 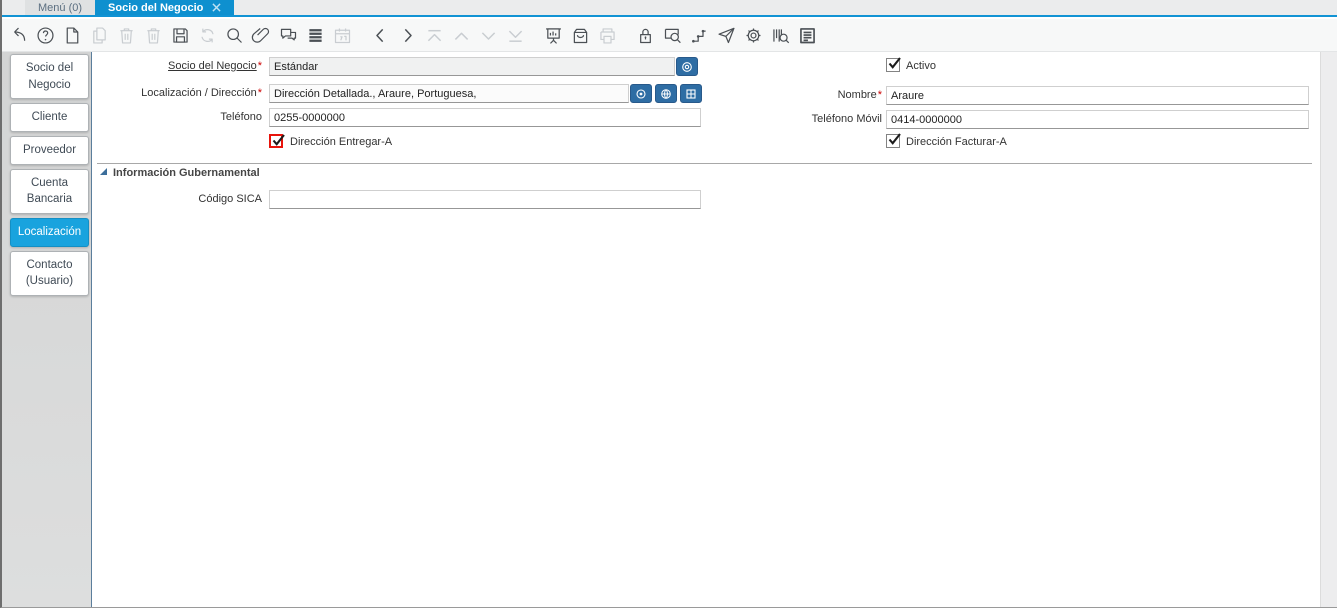 I want to click on record-info-icon, so click(x=687, y=66).